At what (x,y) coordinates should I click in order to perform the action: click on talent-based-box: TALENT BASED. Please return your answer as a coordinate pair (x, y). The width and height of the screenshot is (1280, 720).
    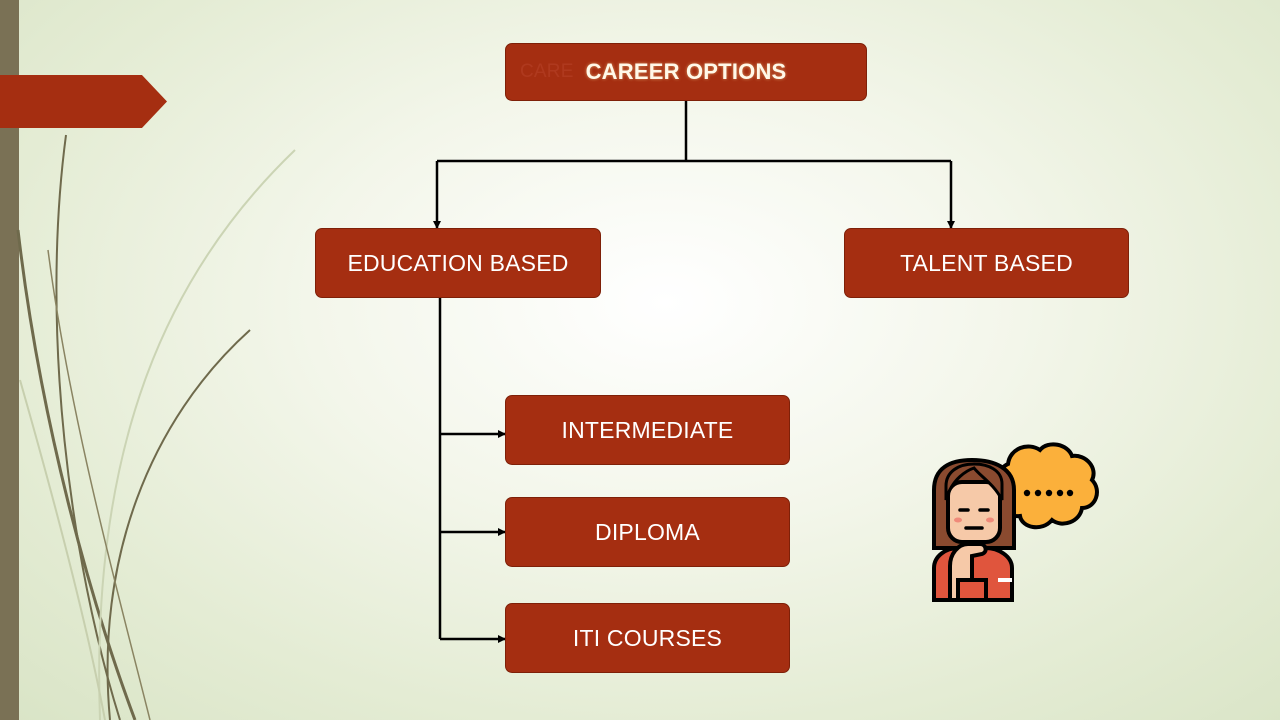
    Looking at the image, I should click on (986, 263).